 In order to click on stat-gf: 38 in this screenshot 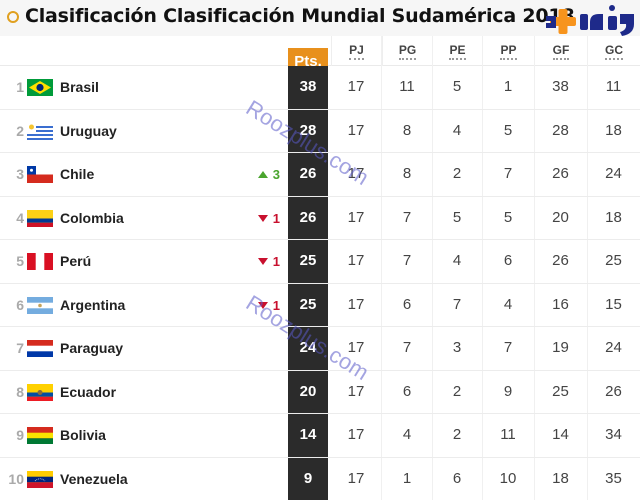, I will do `click(560, 86)`.